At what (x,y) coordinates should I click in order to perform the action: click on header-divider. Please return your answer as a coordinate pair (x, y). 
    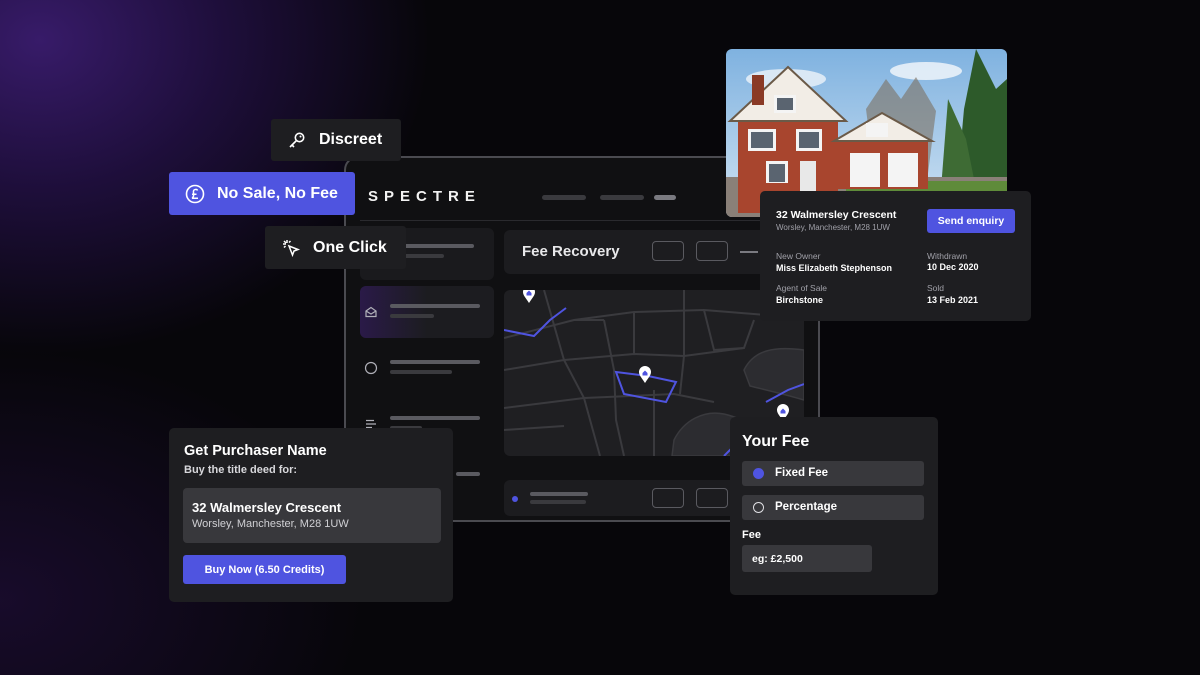
    Looking at the image, I should click on (582, 220).